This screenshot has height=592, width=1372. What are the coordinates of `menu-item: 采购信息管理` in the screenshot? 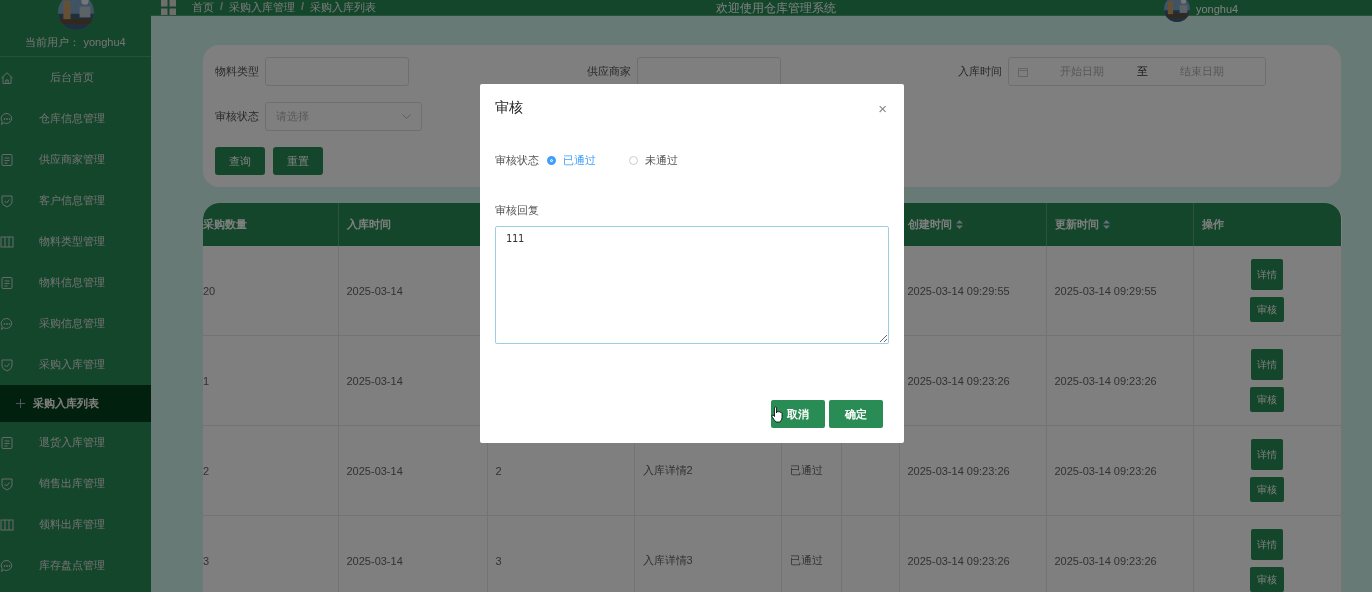 It's located at (75, 323).